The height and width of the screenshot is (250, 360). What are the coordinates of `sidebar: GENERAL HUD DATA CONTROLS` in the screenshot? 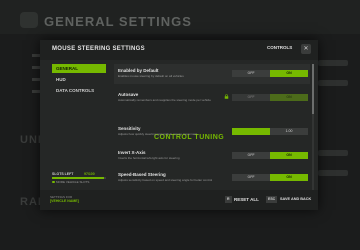 It's located at (79, 80).